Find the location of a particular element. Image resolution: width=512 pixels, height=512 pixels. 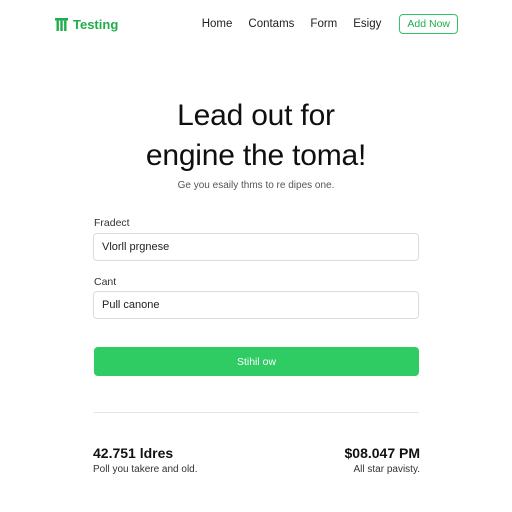

hero-title-line-2: engine the toma! is located at coordinates (256, 155).